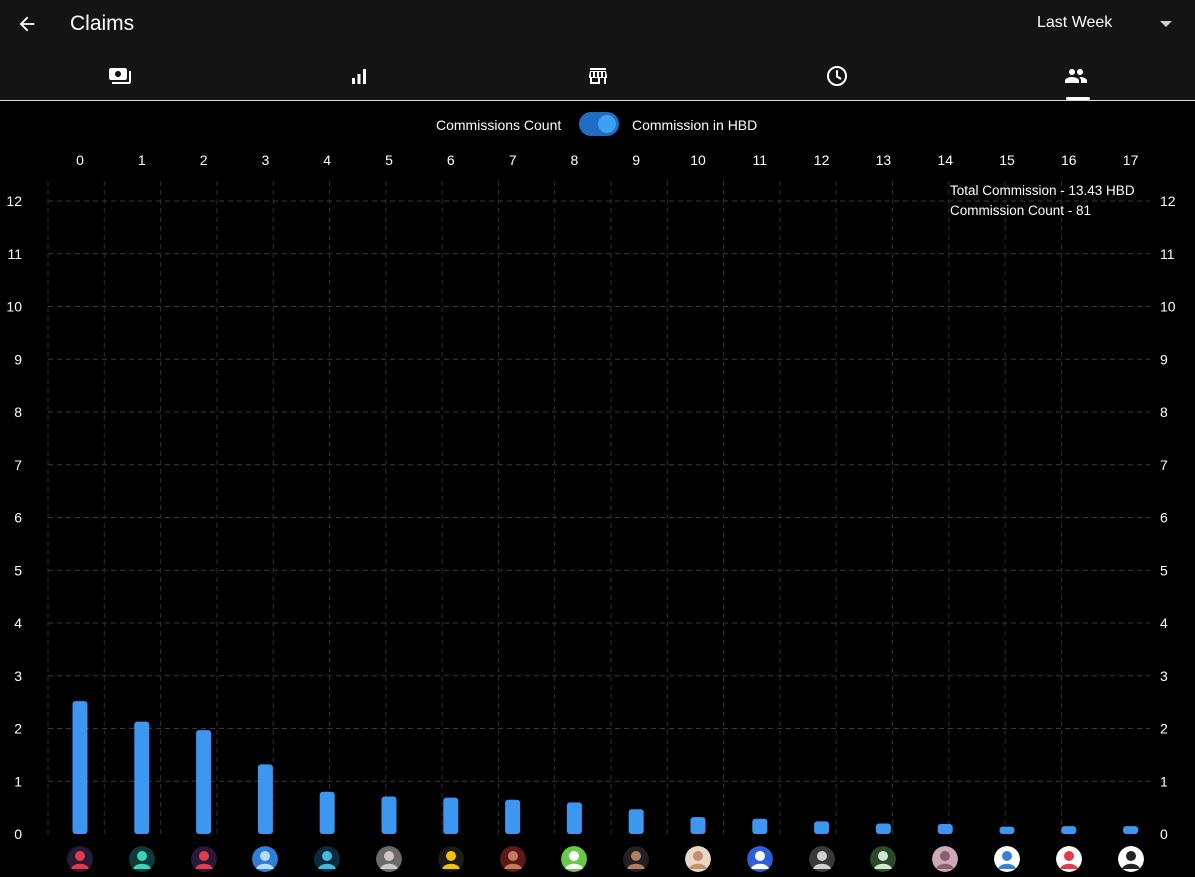 Image resolution: width=1195 pixels, height=877 pixels. What do you see at coordinates (1164, 729) in the screenshot?
I see `y-tick-right: 2` at bounding box center [1164, 729].